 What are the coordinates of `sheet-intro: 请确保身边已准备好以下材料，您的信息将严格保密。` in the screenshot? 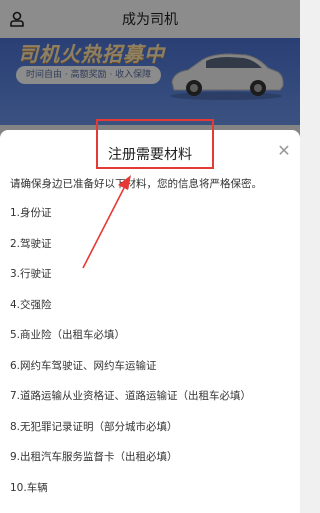 It's located at (136, 184).